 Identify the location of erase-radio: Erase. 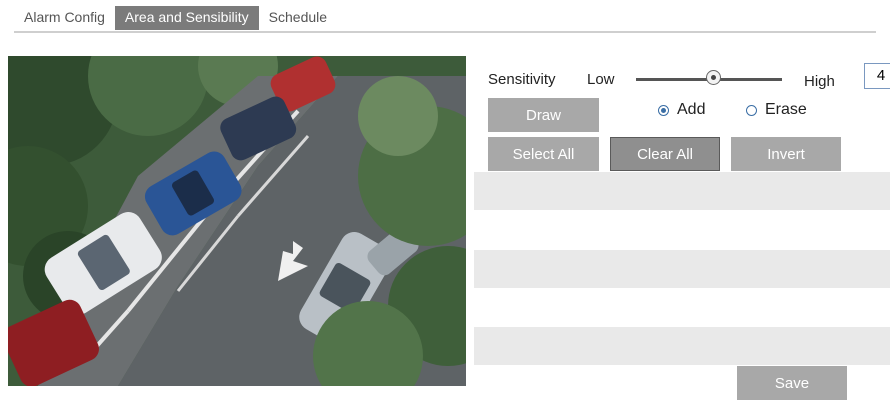
(776, 110).